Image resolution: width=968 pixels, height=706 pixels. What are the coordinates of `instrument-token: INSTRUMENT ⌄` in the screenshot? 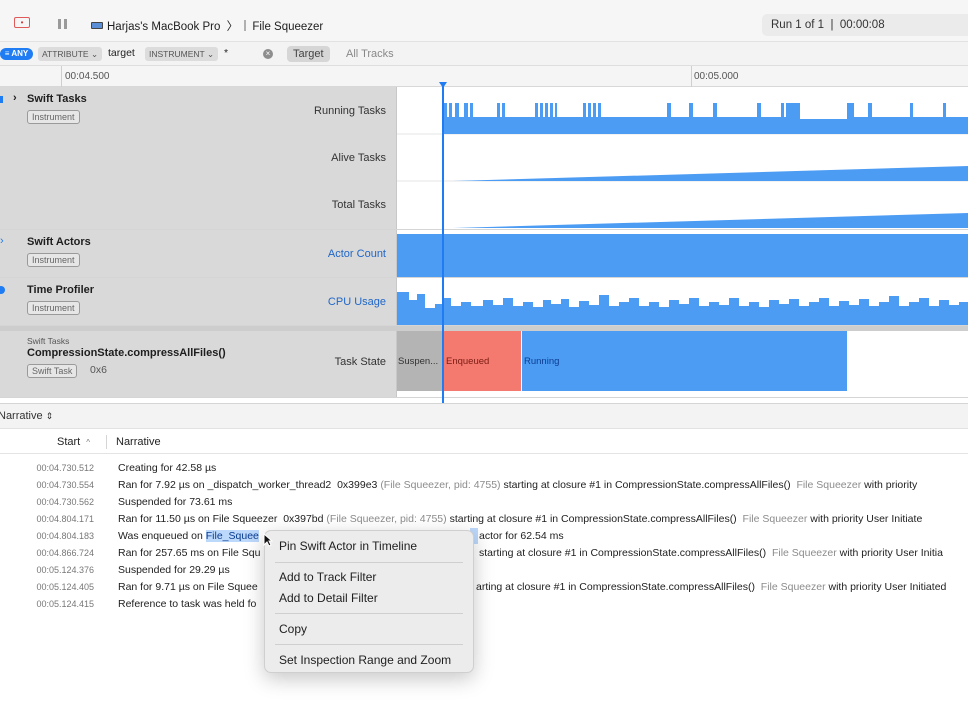 It's located at (182, 54).